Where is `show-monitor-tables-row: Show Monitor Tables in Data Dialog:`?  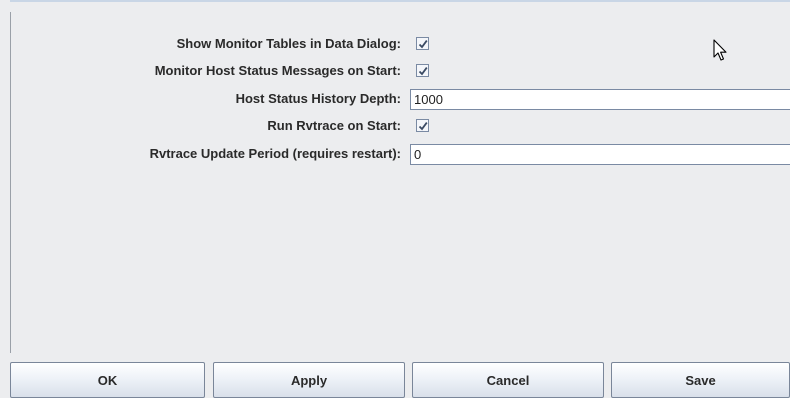 show-monitor-tables-row: Show Monitor Tables in Data Dialog: is located at coordinates (400, 44).